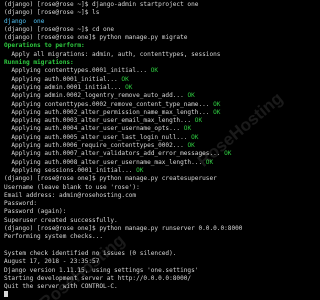  Describe the element at coordinates (61, 287) in the screenshot. I see `terminal-text: Quit the server with CONTROL-C.` at that location.